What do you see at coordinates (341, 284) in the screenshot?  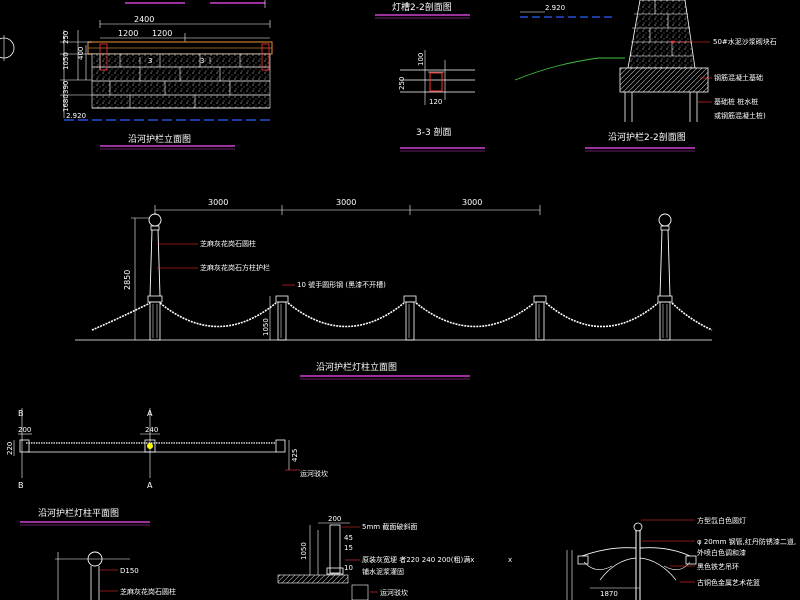 I see `label-chain: 10 號手圆形钢 (黑漆不开槽)` at bounding box center [341, 284].